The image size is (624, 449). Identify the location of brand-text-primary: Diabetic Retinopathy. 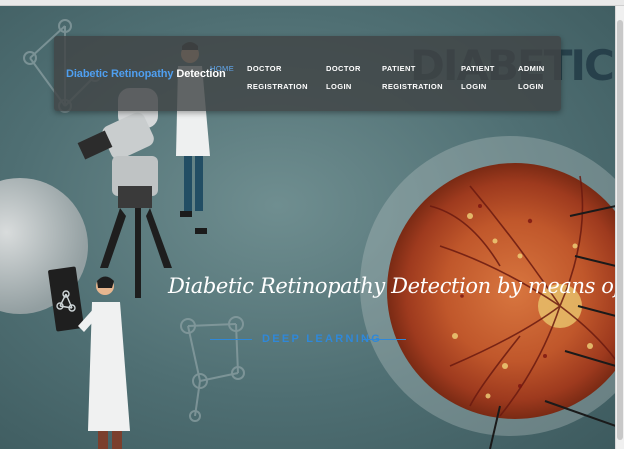
(120, 74).